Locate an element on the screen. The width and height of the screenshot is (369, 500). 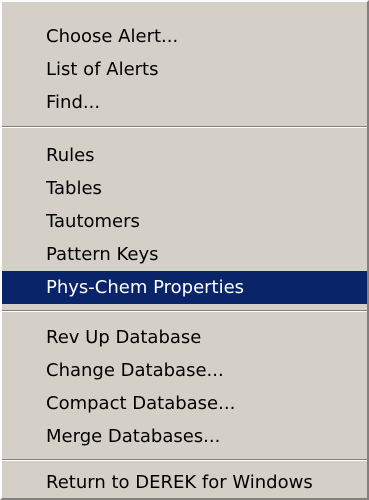
menu-item-pattern-keys: Pattern Keys is located at coordinates (184, 254).